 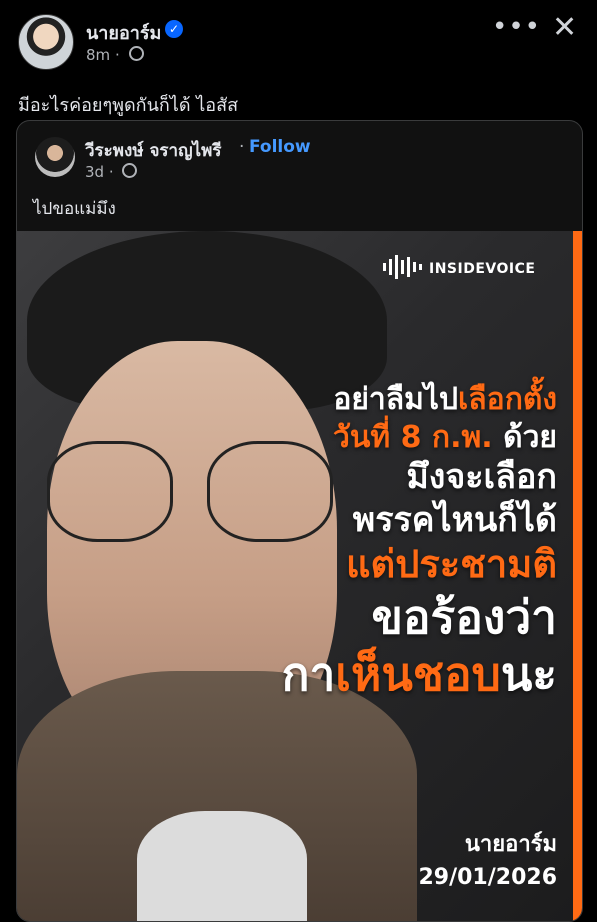 What do you see at coordinates (46, 42) in the screenshot?
I see `author-avatar` at bounding box center [46, 42].